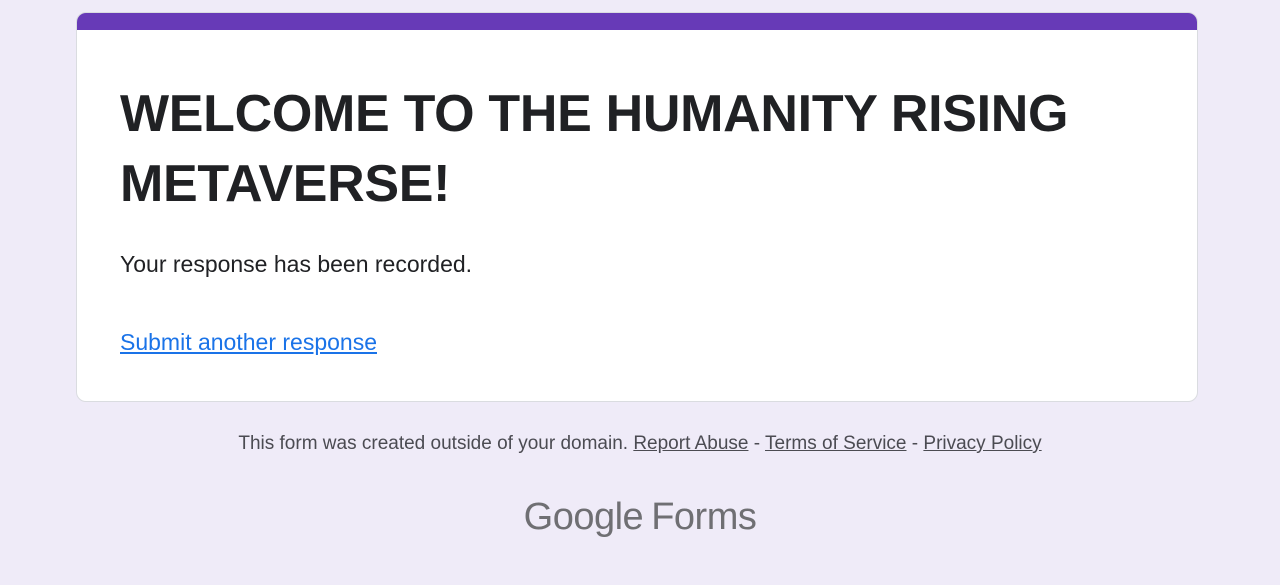 Image resolution: width=1280 pixels, height=585 pixels. Describe the element at coordinates (583, 517) in the screenshot. I see `google-wordmark: Google` at that location.